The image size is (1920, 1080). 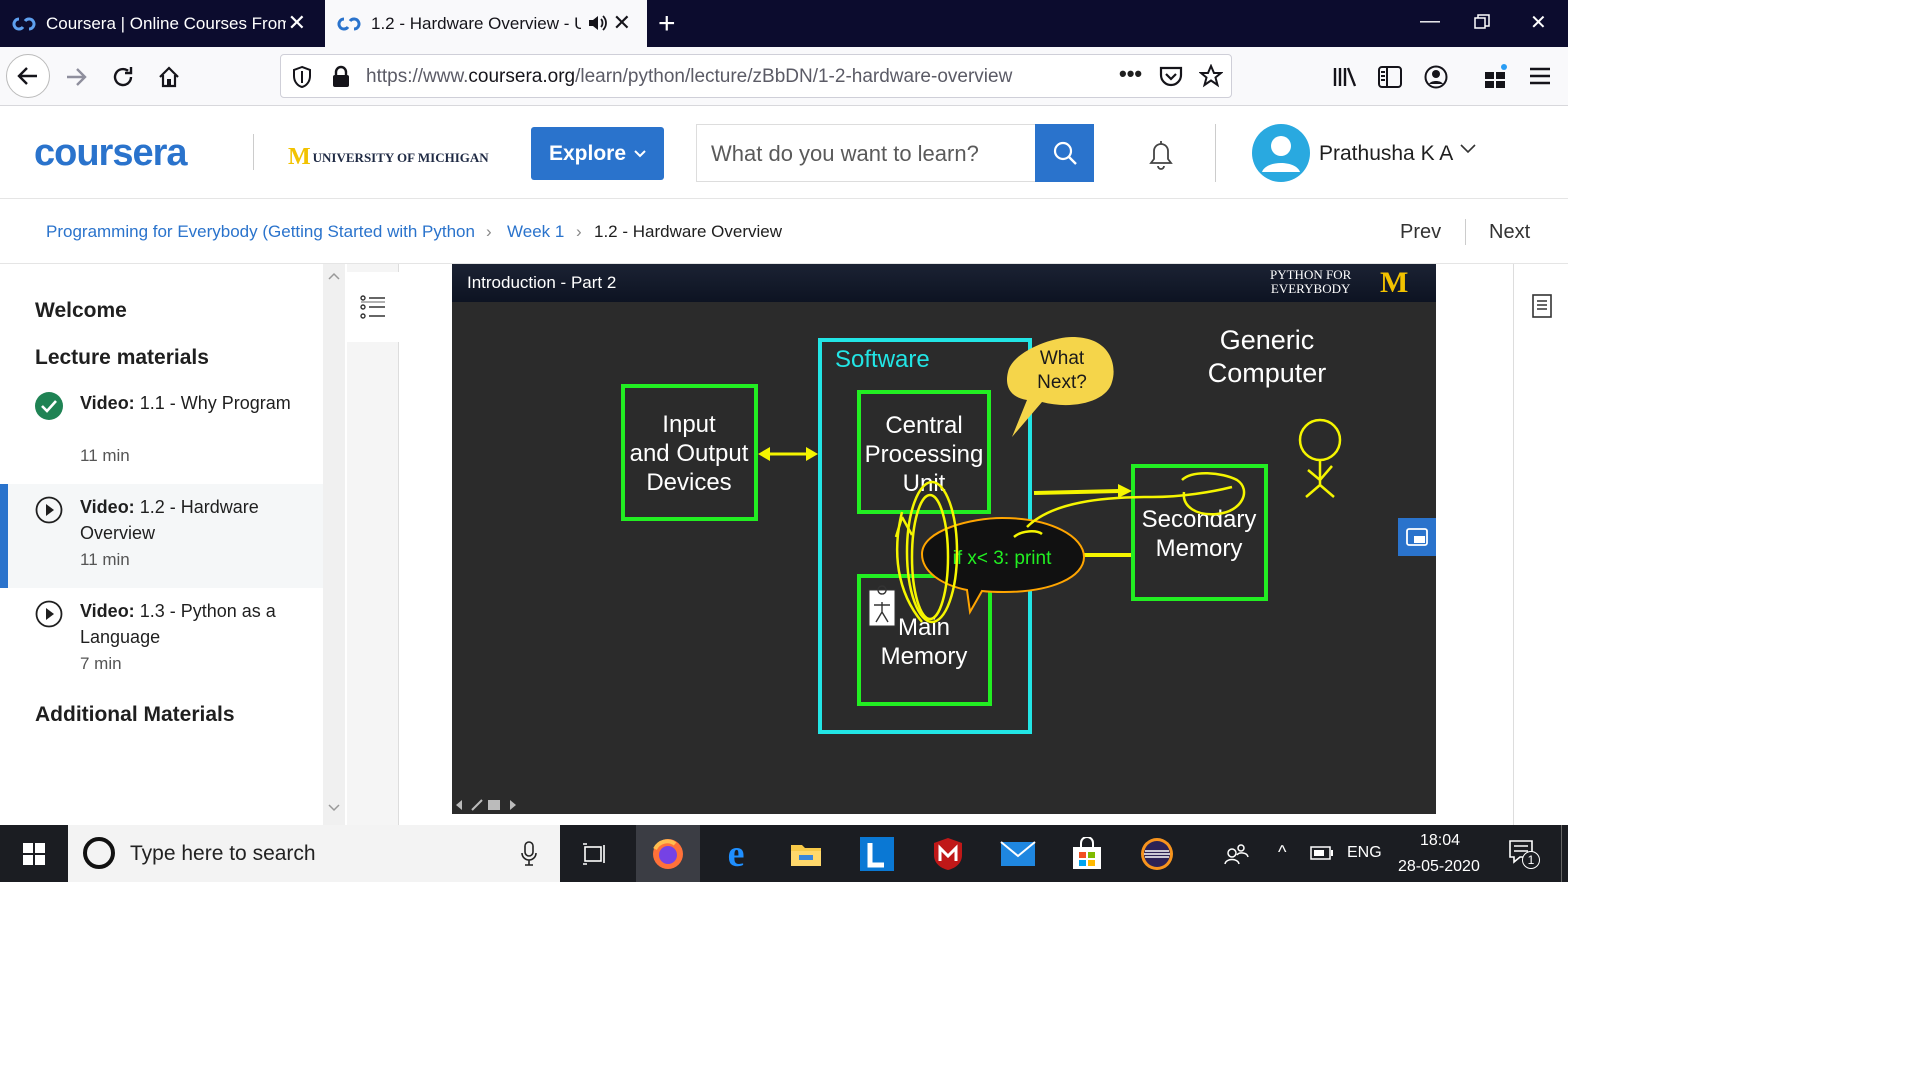 I want to click on notification-center-icon: 1, so click(x=1524, y=856).